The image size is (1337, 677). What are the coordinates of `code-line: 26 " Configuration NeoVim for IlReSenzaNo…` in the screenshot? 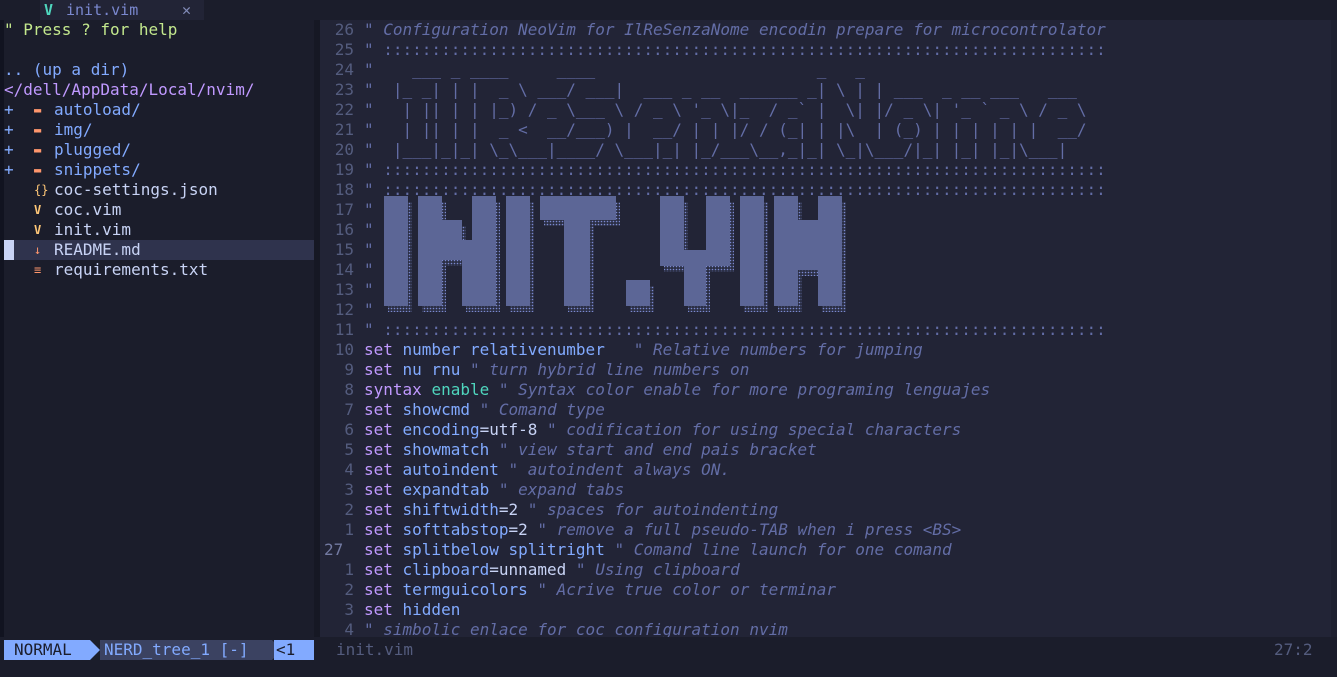 It's located at (825, 30).